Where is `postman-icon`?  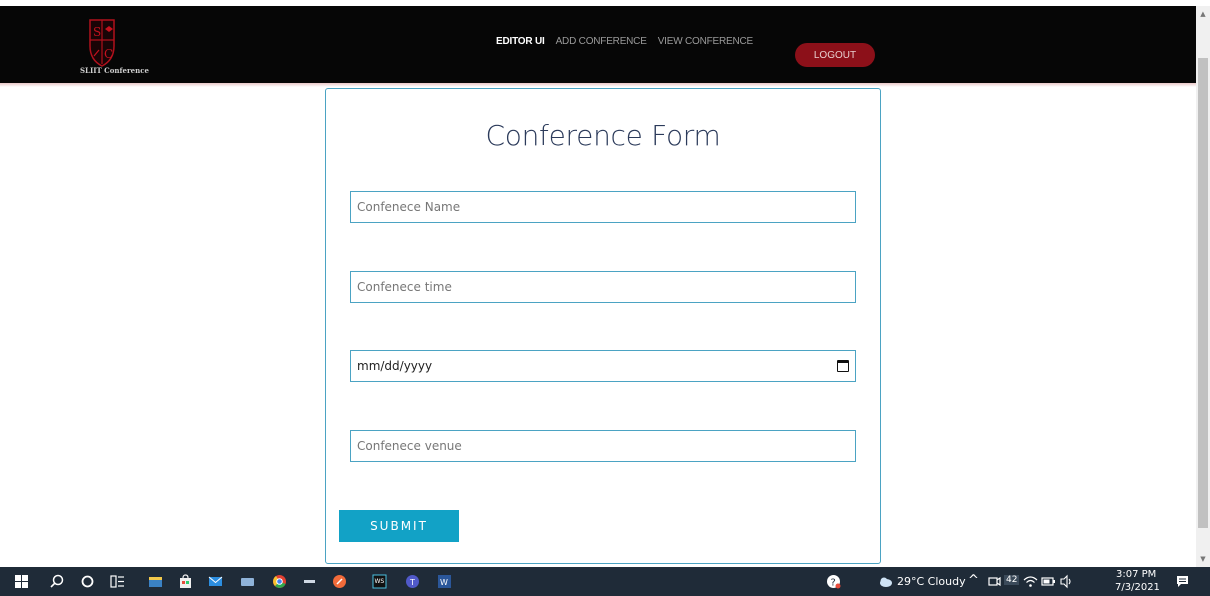
postman-icon is located at coordinates (339, 581).